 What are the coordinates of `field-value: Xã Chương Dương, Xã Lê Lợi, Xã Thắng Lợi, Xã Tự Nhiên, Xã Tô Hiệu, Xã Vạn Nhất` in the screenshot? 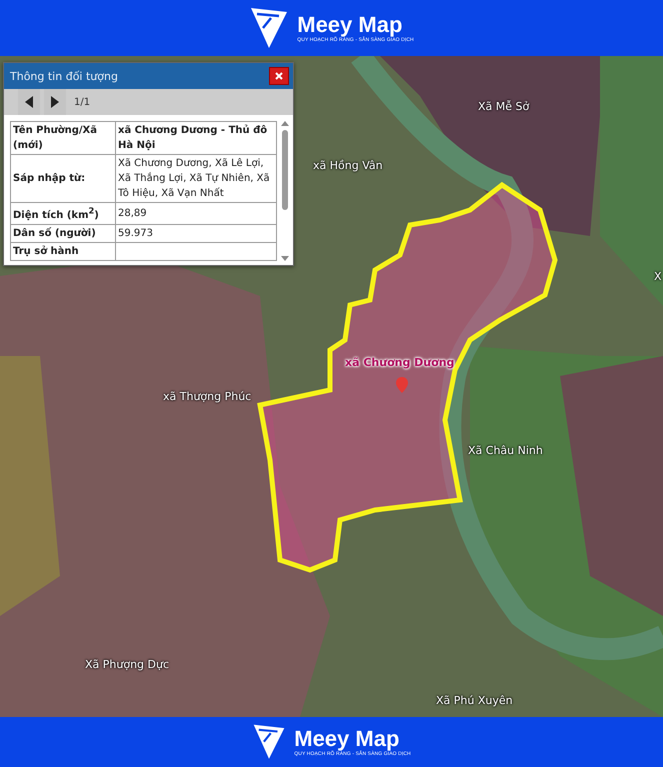 It's located at (196, 178).